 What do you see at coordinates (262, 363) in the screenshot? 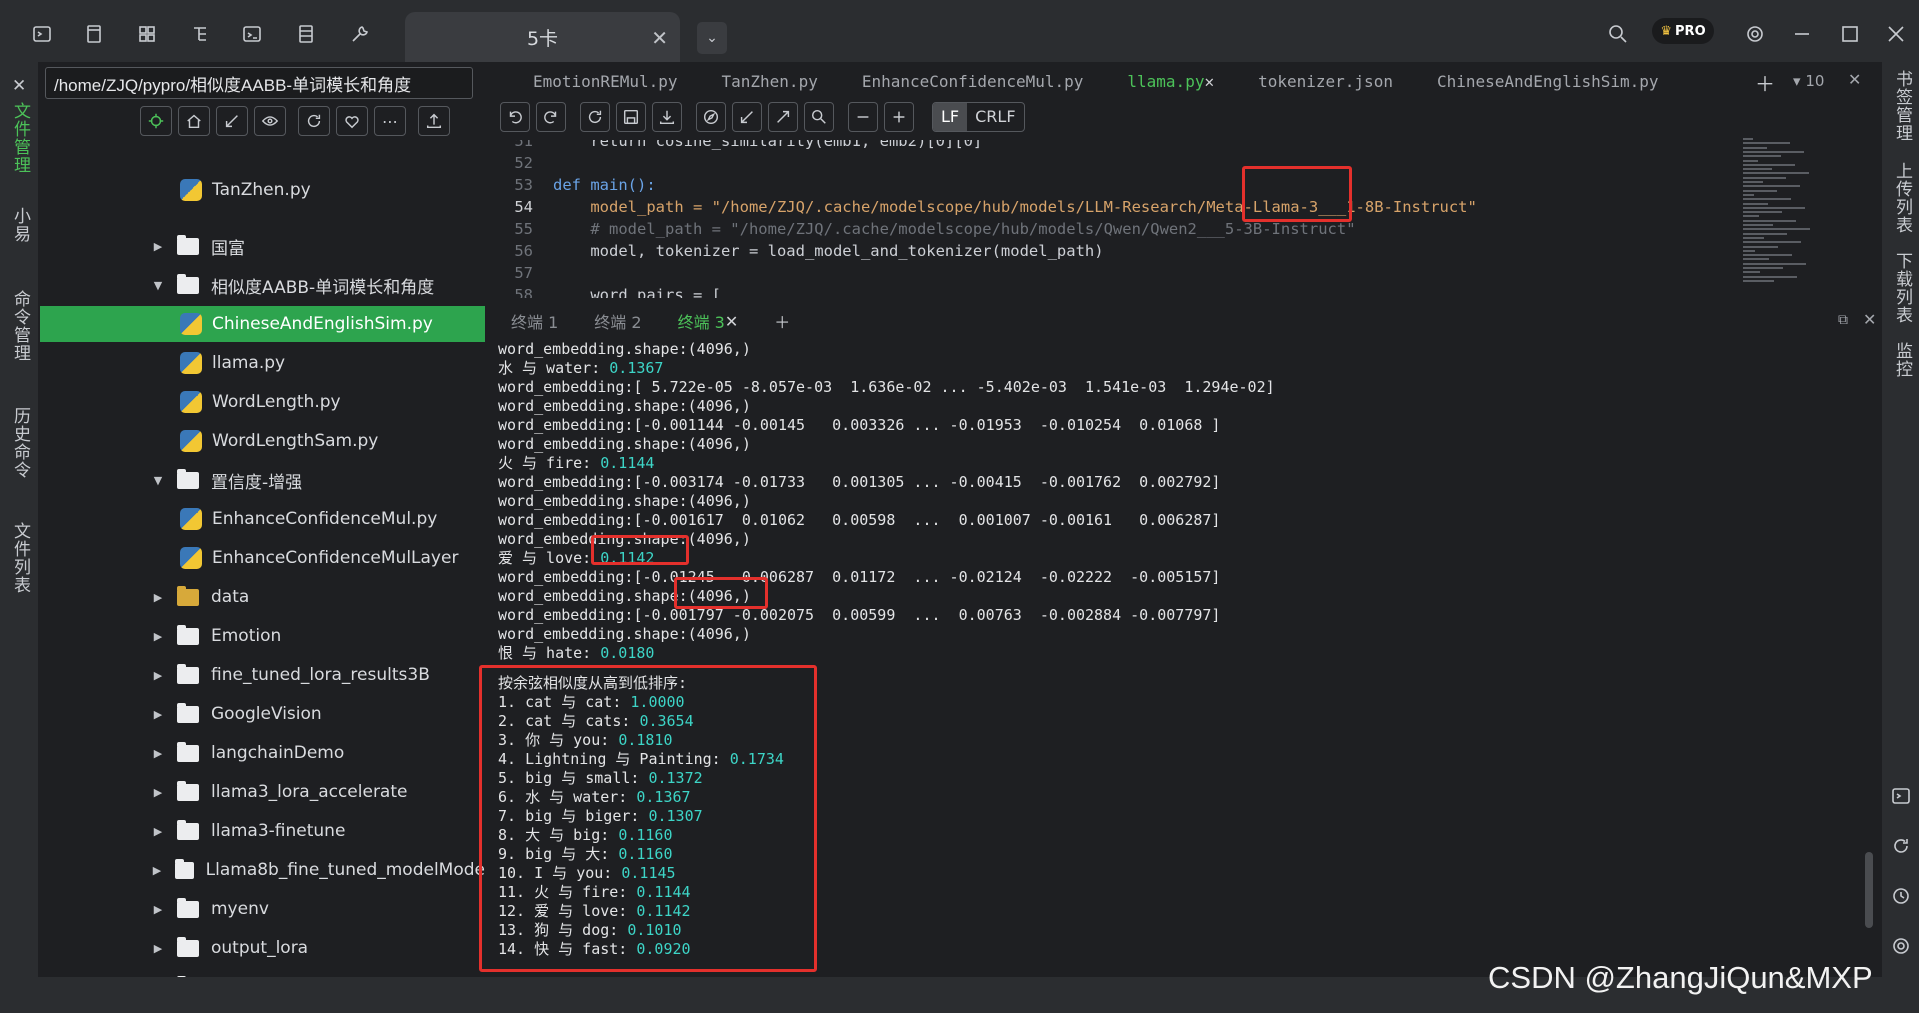
I see `file-item: llama.py` at bounding box center [262, 363].